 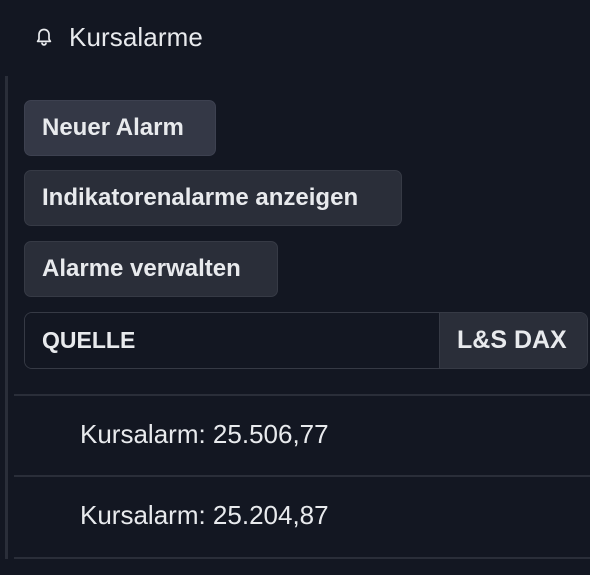 What do you see at coordinates (204, 515) in the screenshot?
I see `alert-label: Kursalarm: 25.204,87` at bounding box center [204, 515].